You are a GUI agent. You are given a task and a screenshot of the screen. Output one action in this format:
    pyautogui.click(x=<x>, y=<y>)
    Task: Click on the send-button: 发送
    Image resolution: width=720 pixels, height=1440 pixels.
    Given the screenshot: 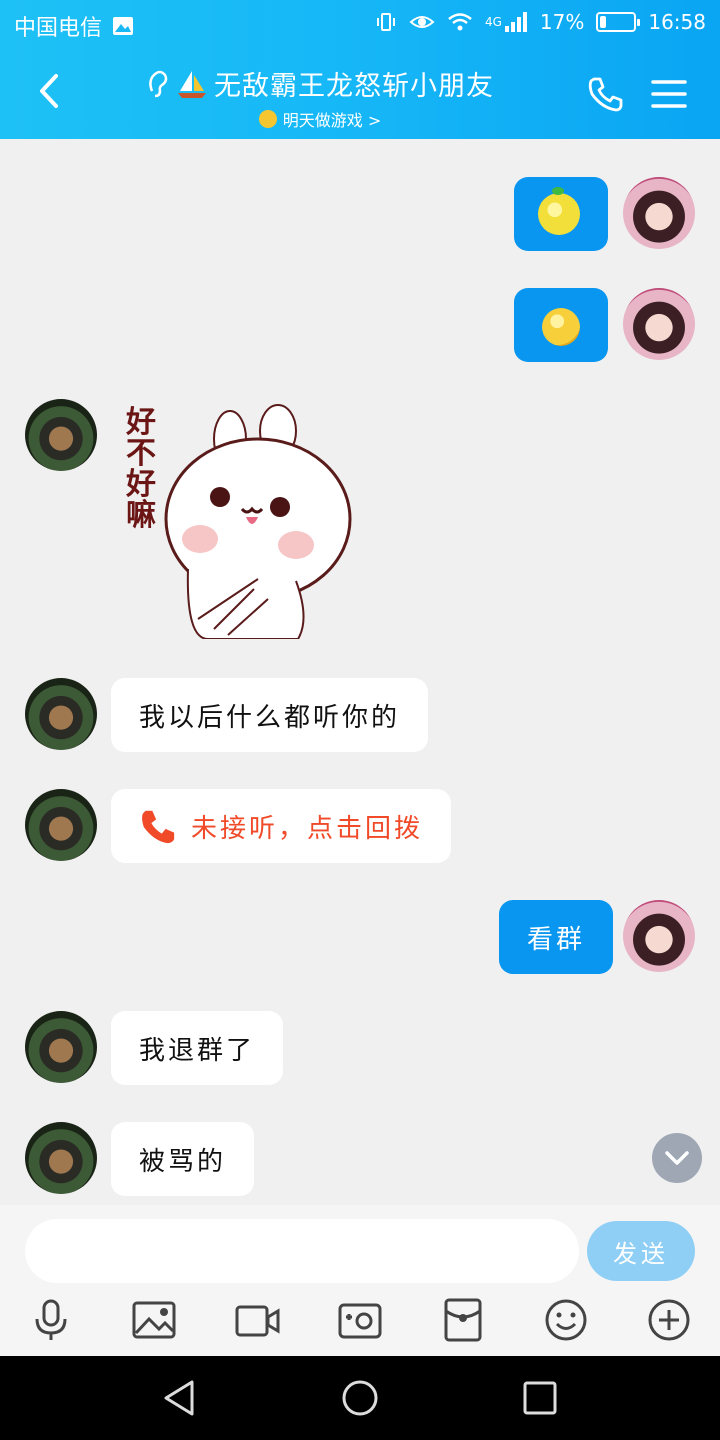 What is the action you would take?
    pyautogui.click(x=641, y=1251)
    